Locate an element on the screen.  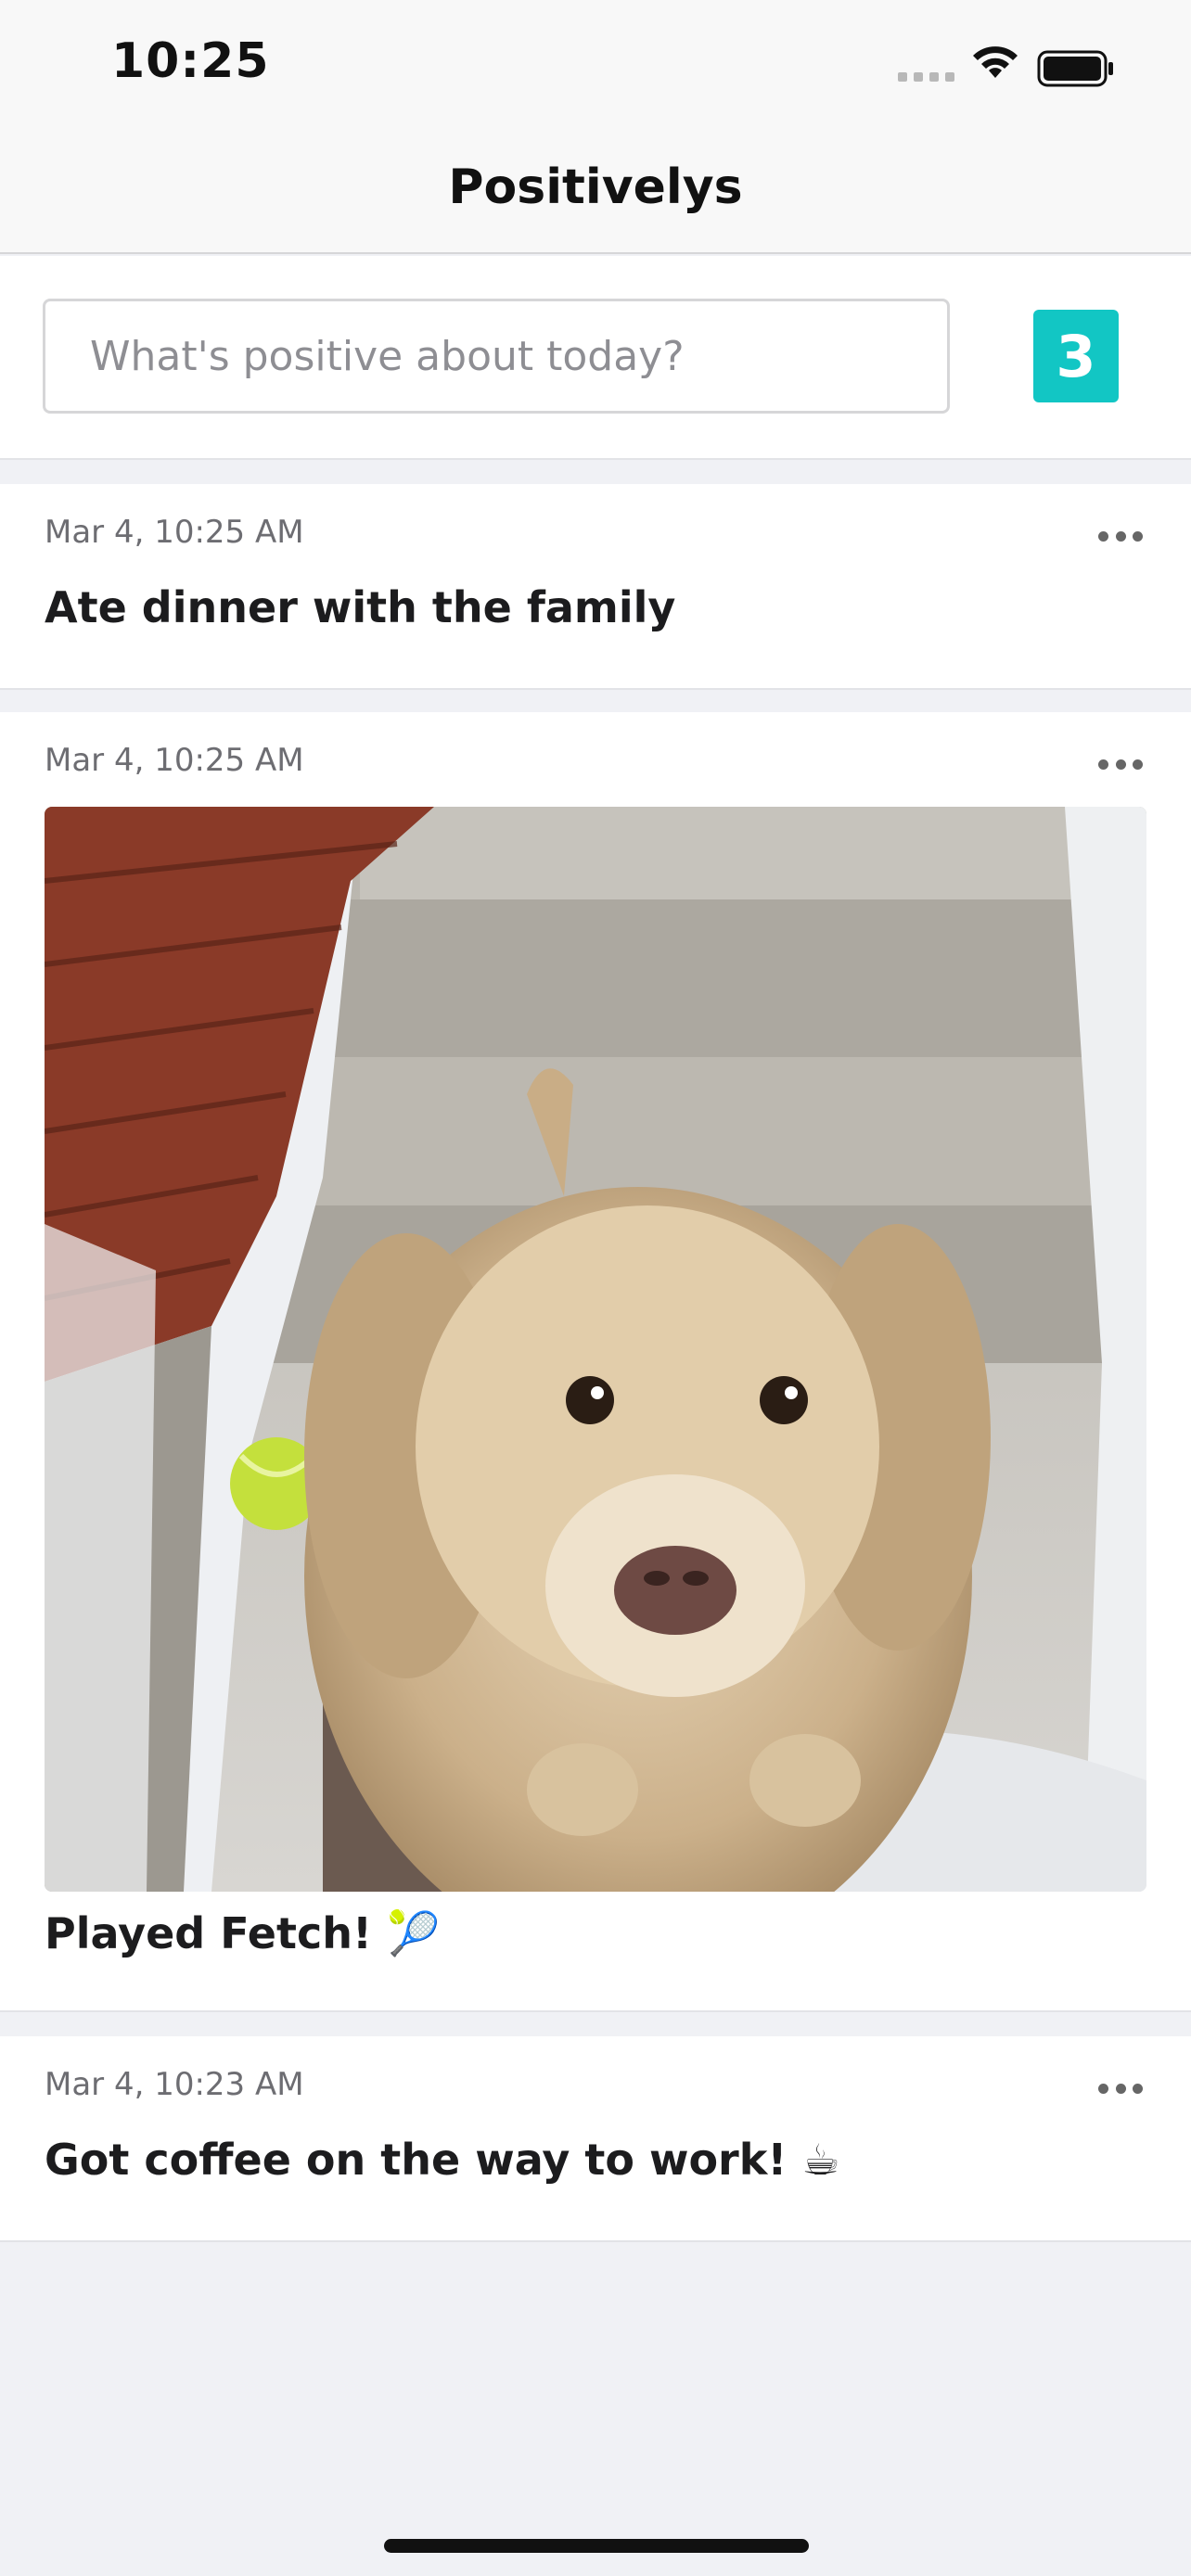
status-bar: 10:25 is located at coordinates (595, 69).